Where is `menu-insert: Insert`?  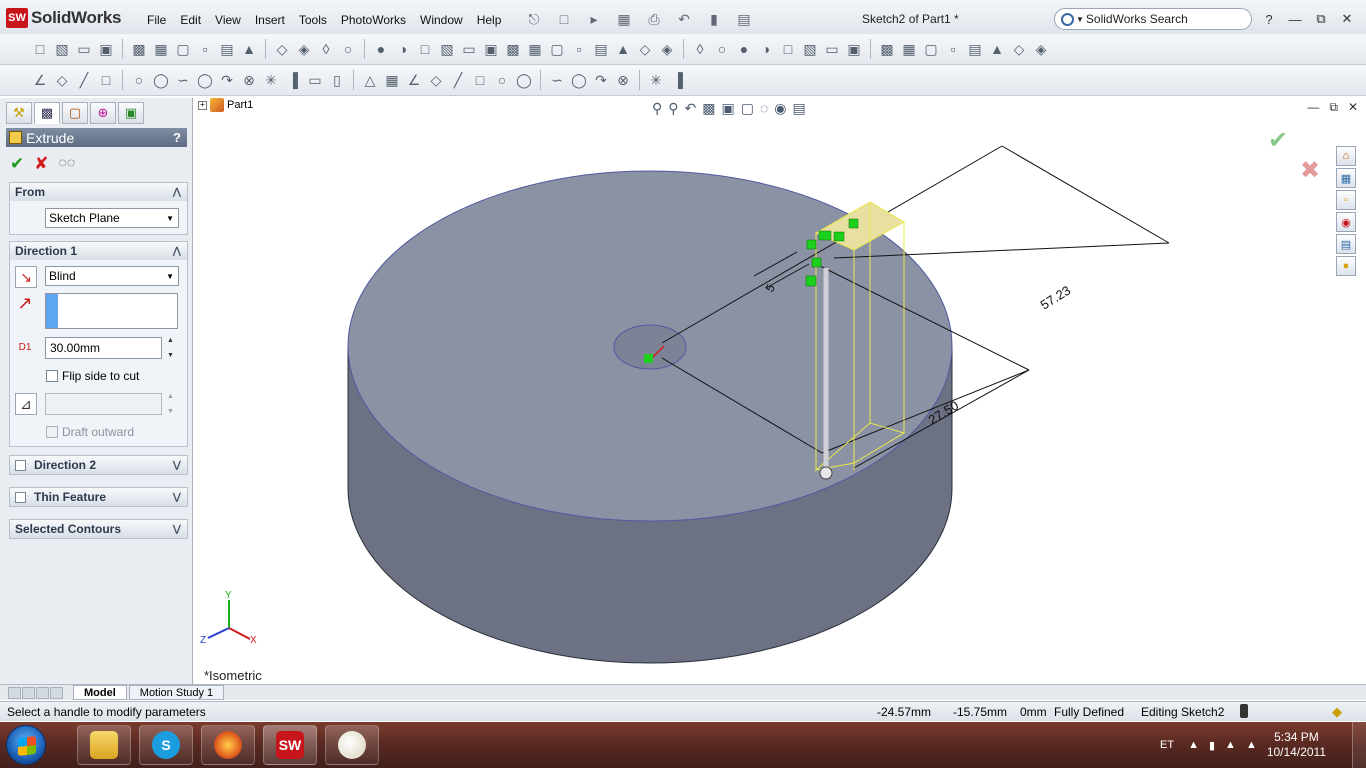
menu-insert: Insert is located at coordinates (270, 20).